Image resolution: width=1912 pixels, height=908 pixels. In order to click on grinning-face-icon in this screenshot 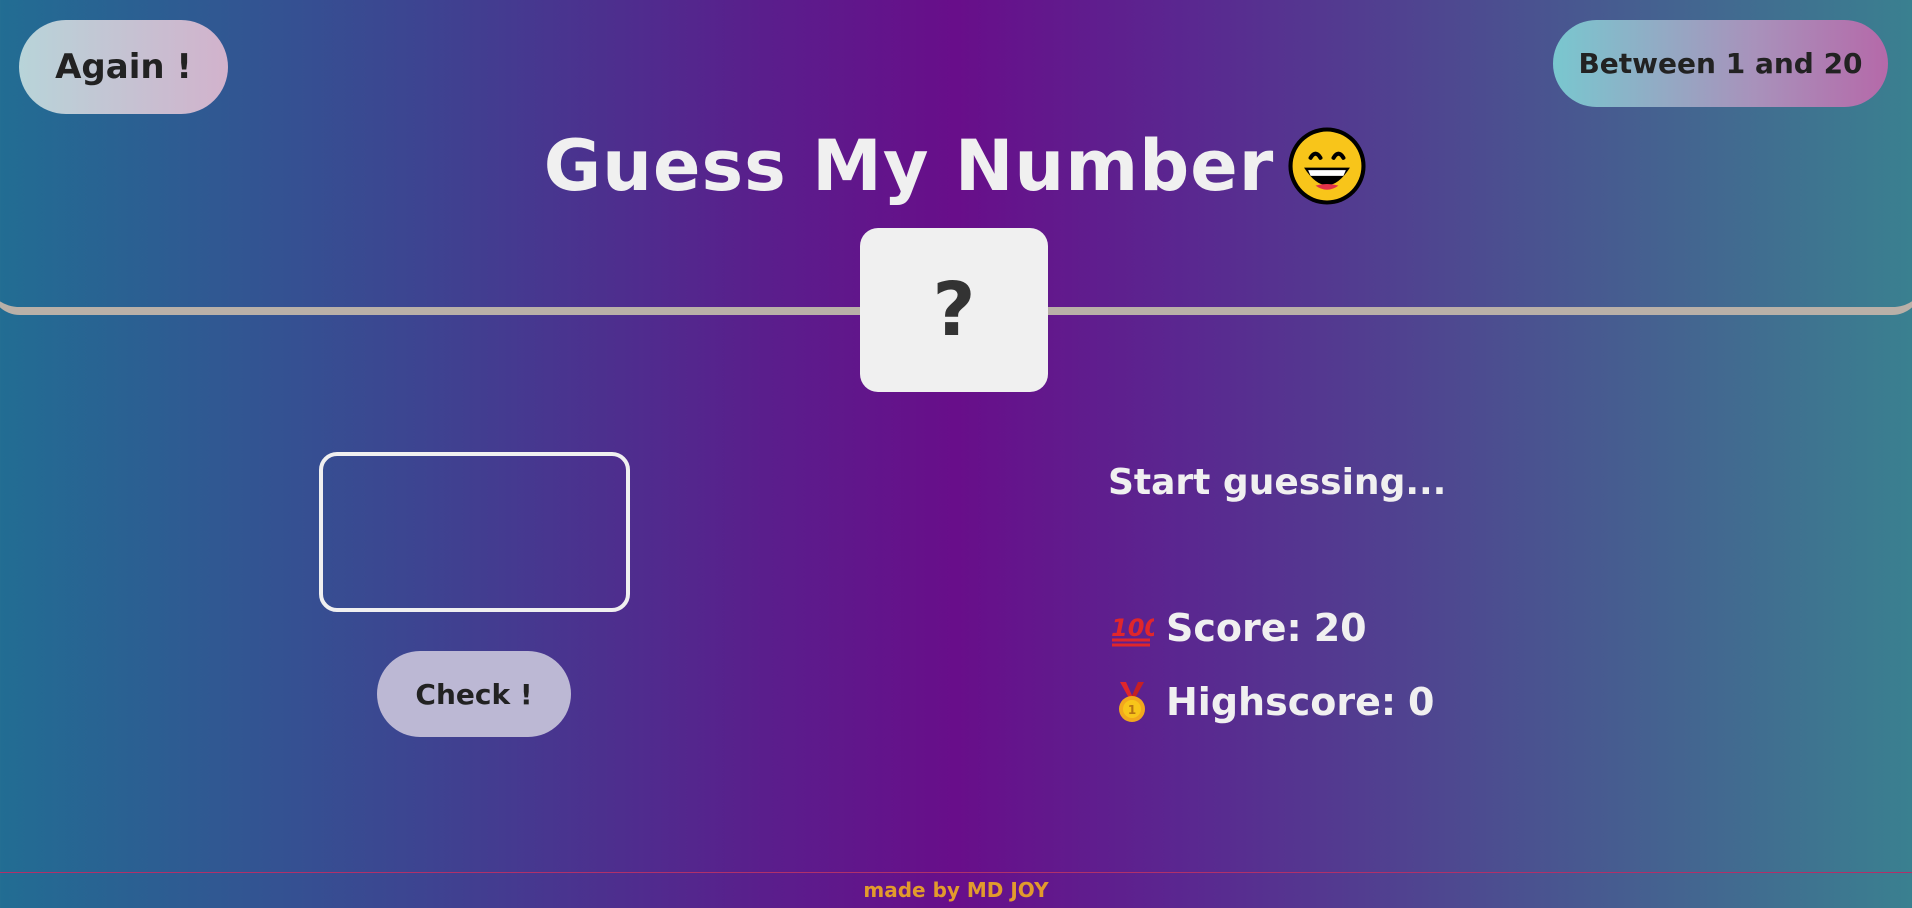, I will do `click(1327, 166)`.